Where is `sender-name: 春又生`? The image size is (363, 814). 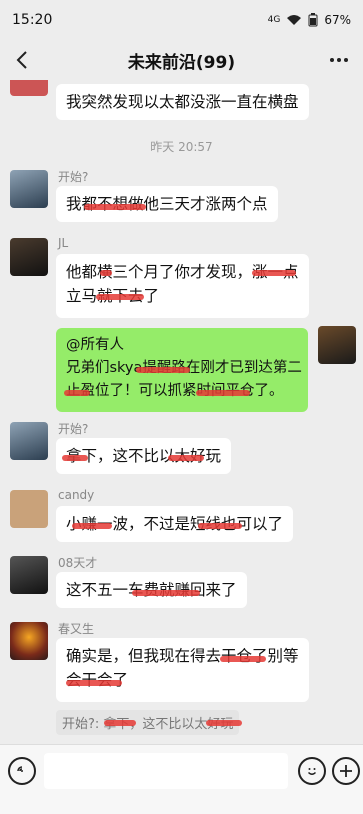 sender-name: 春又生 is located at coordinates (76, 629).